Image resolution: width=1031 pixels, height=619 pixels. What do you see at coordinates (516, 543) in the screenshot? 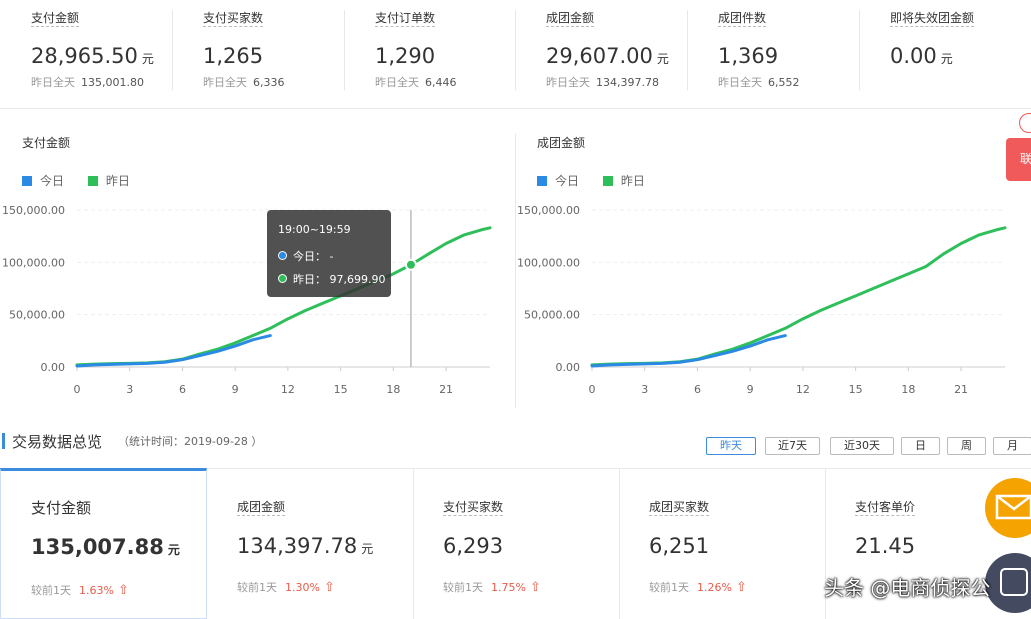
I see `summary-card: 支付买家数 6,293 较前1天 1.75% ⇧` at bounding box center [516, 543].